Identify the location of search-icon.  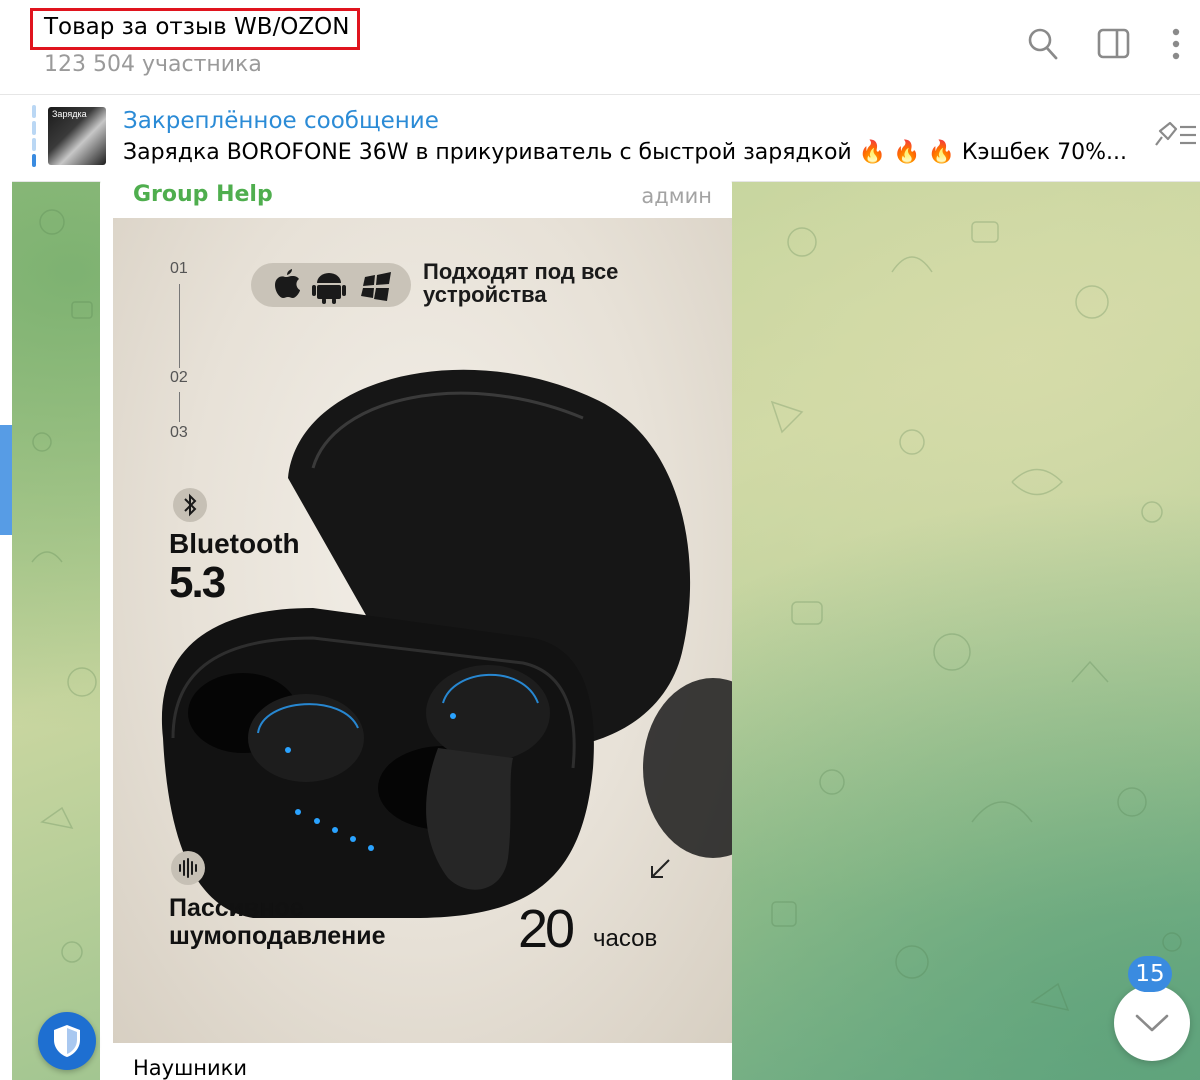
(1043, 46).